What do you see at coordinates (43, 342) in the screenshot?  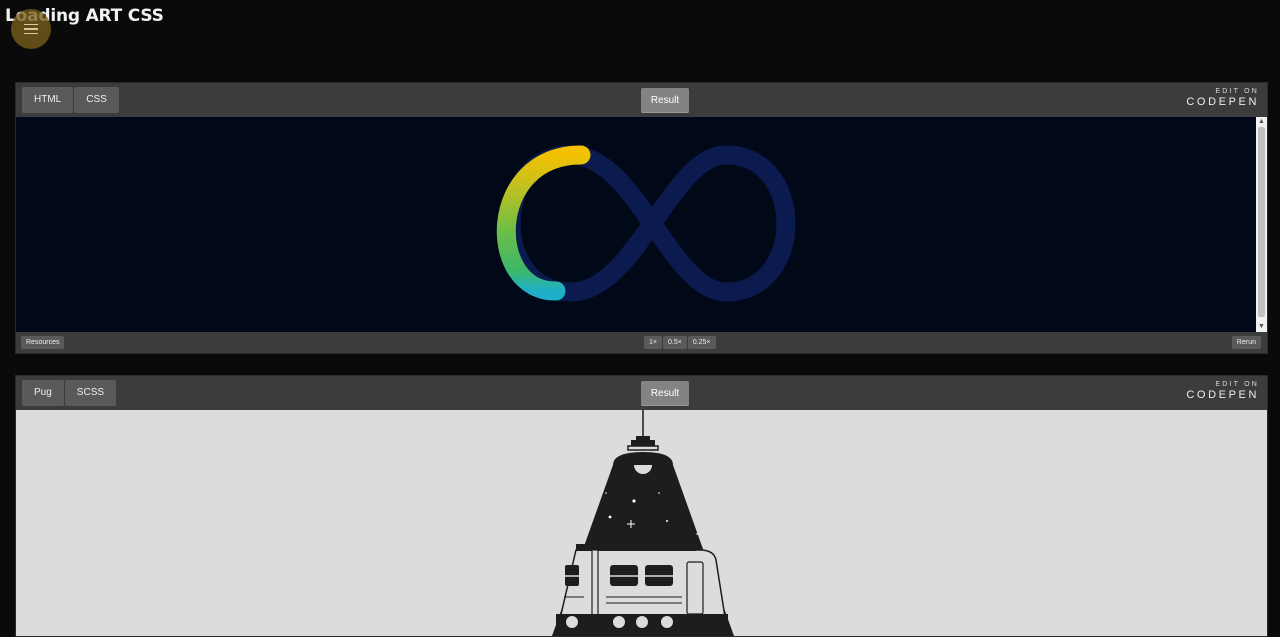 I see `resources-button: Resources` at bounding box center [43, 342].